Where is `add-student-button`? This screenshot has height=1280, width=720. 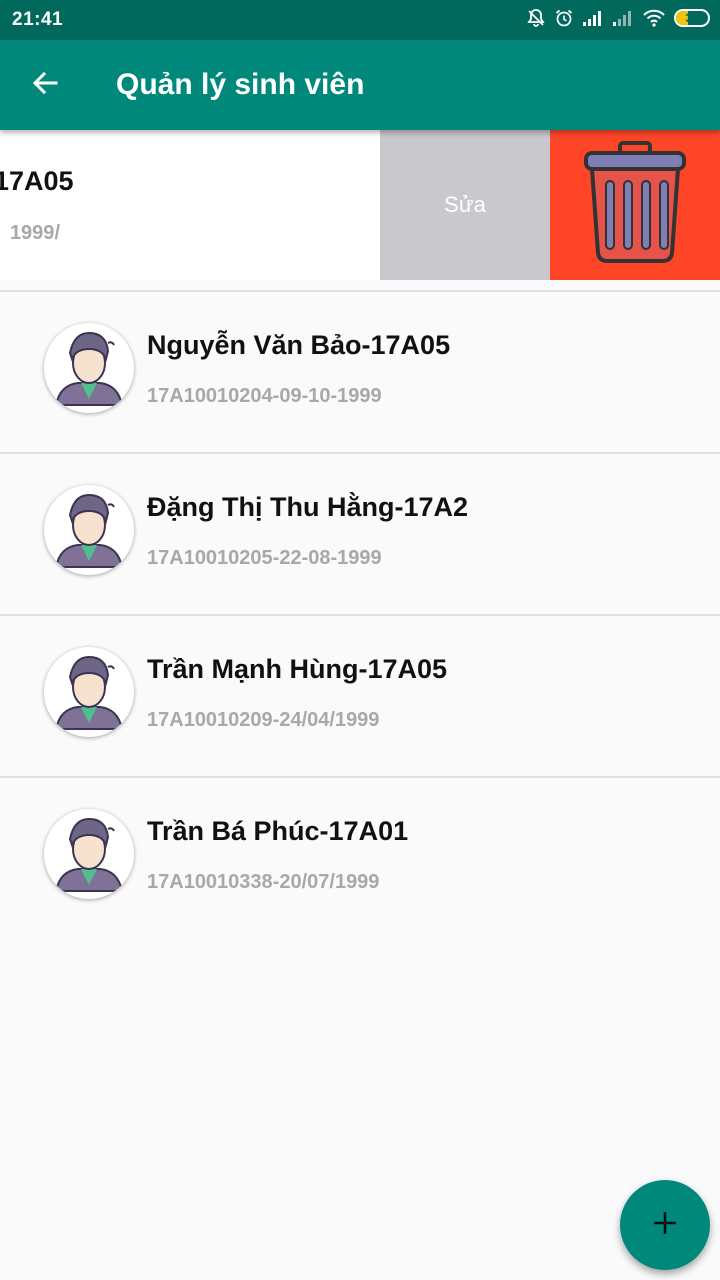
add-student-button is located at coordinates (665, 1225).